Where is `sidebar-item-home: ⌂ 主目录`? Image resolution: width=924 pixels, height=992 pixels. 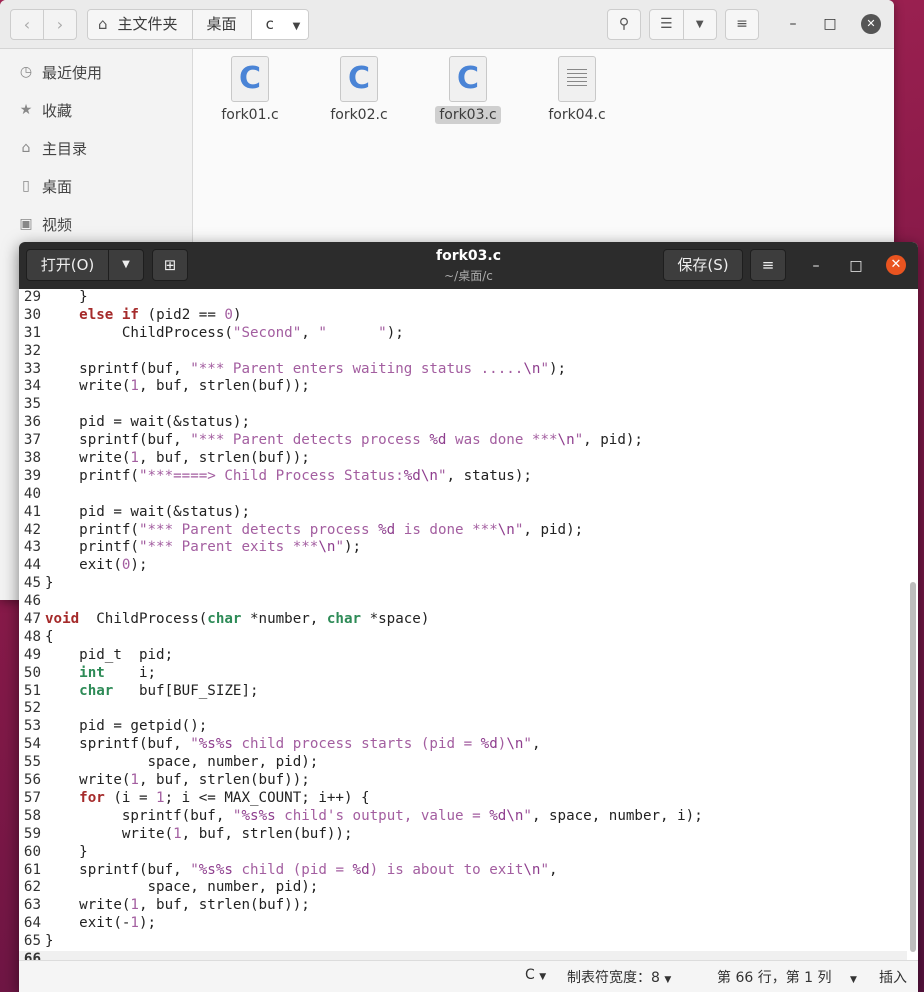 sidebar-item-home: ⌂ 主目录 is located at coordinates (96, 148).